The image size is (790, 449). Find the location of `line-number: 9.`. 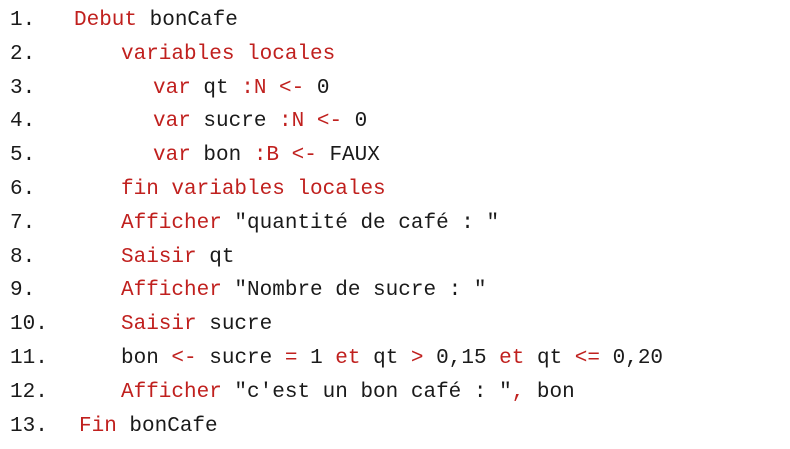

line-number: 9. is located at coordinates (23, 291).